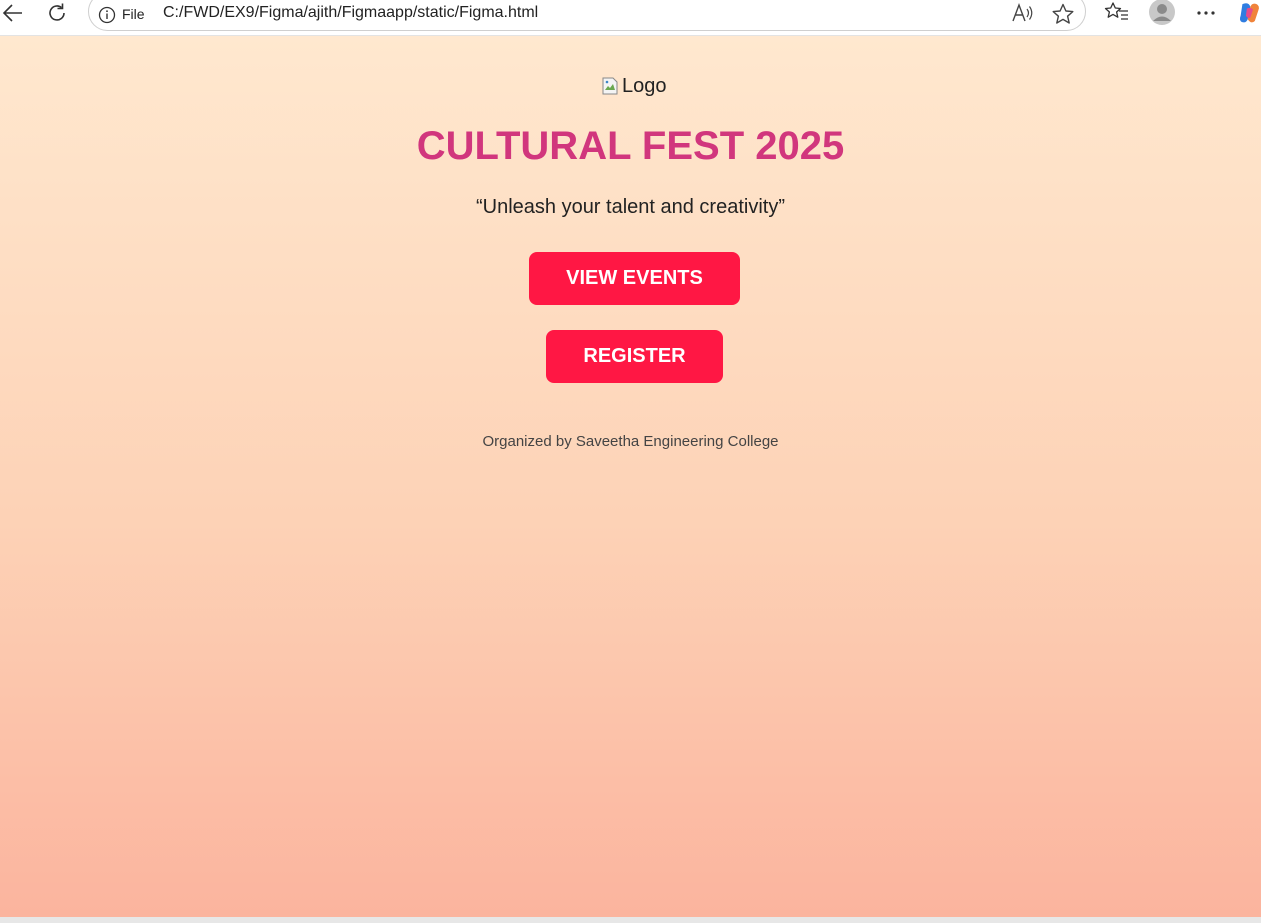 The height and width of the screenshot is (923, 1261). What do you see at coordinates (630, 207) in the screenshot?
I see `tagline: “Unleash your talent and creativity”` at bounding box center [630, 207].